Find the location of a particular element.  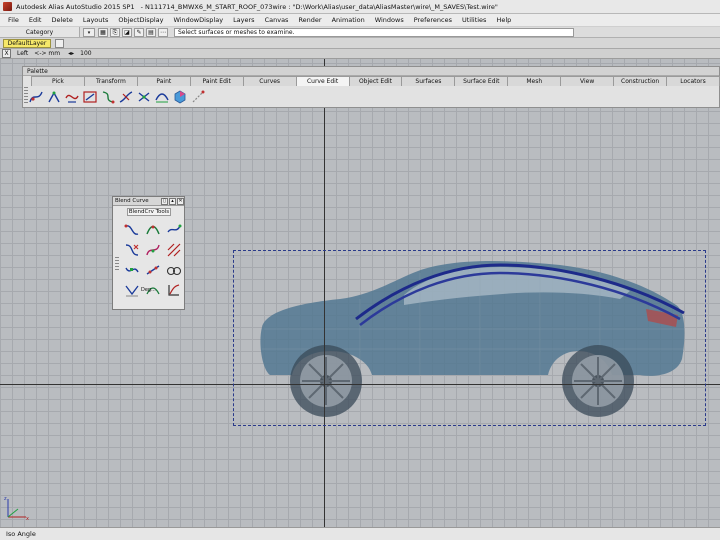

menu-delete: Delete is located at coordinates (61, 20).